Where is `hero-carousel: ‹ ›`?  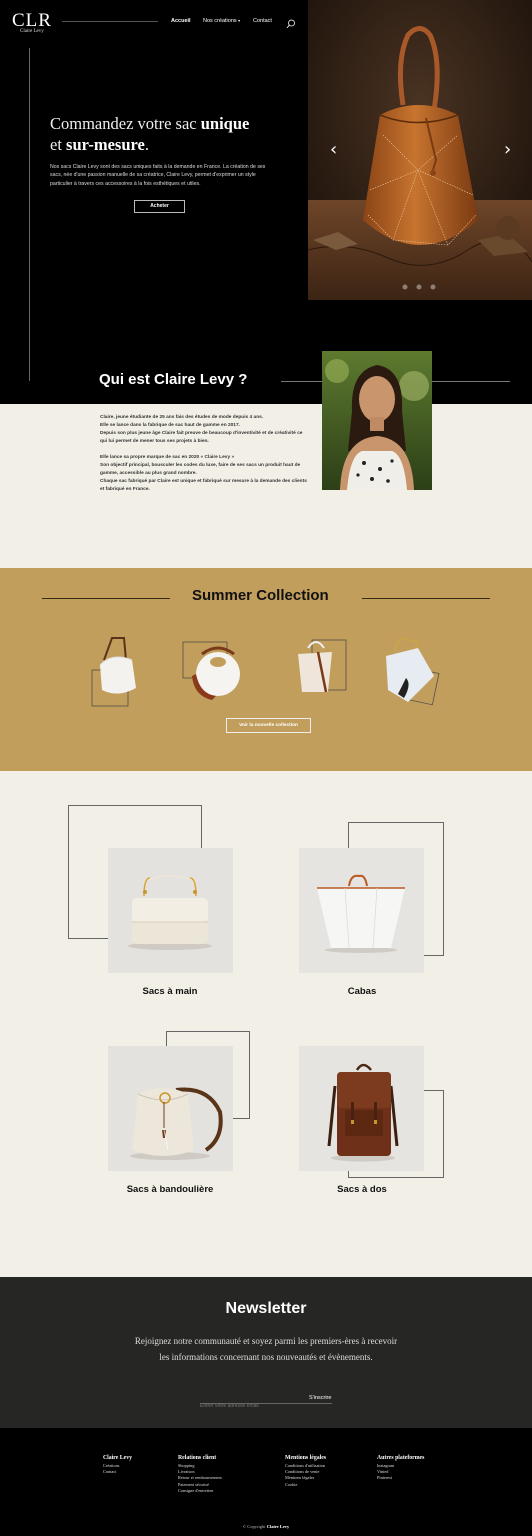 hero-carousel: ‹ › is located at coordinates (420, 150).